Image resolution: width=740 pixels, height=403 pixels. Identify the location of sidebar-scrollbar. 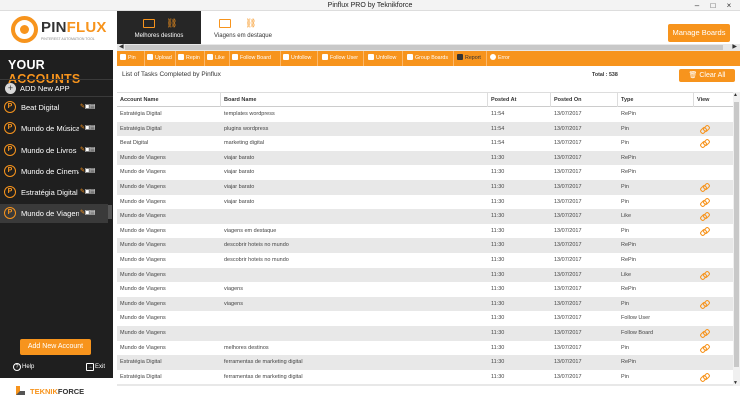
(110, 212).